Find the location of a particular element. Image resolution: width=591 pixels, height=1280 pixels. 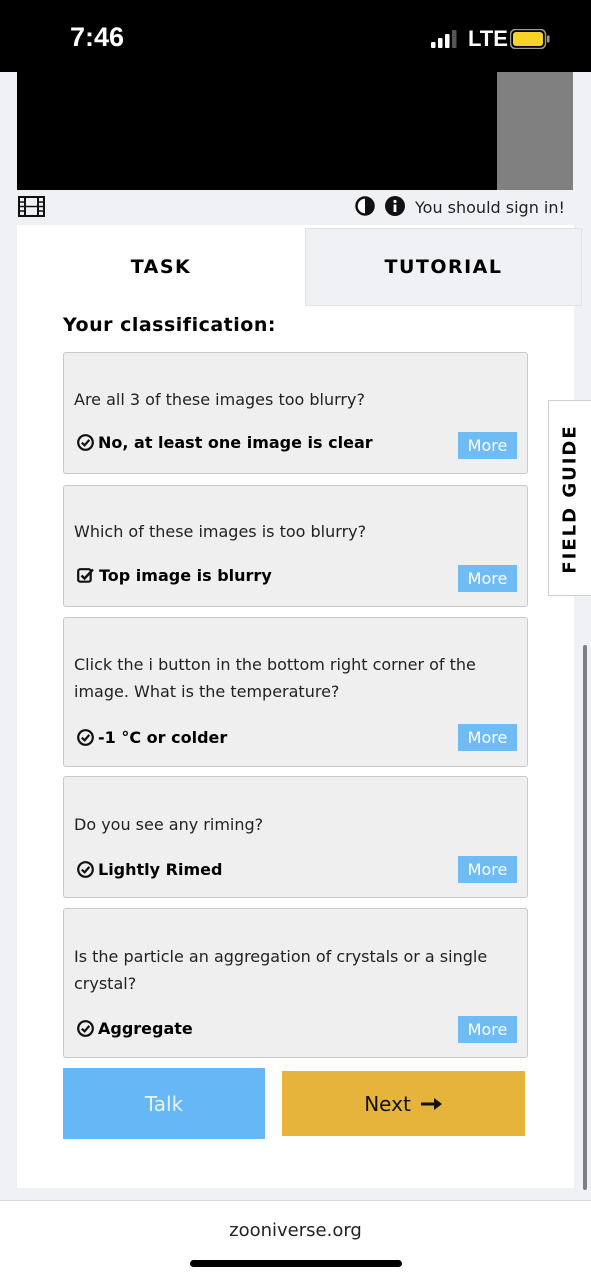

tab-task: TASK is located at coordinates (161, 267).